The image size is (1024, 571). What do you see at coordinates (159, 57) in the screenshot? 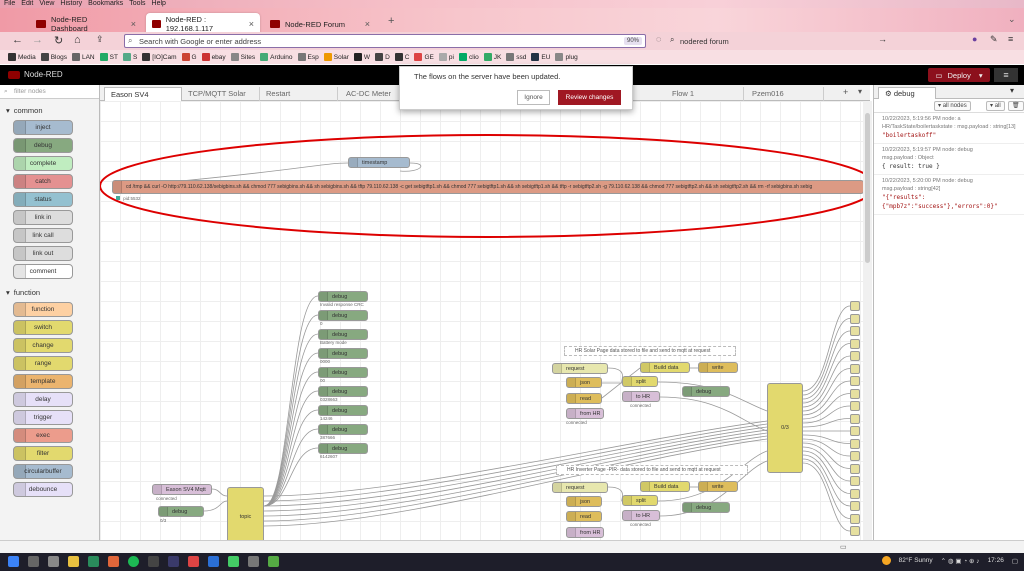
I see `bookmark-item: [IO]Cam` at bounding box center [159, 57].